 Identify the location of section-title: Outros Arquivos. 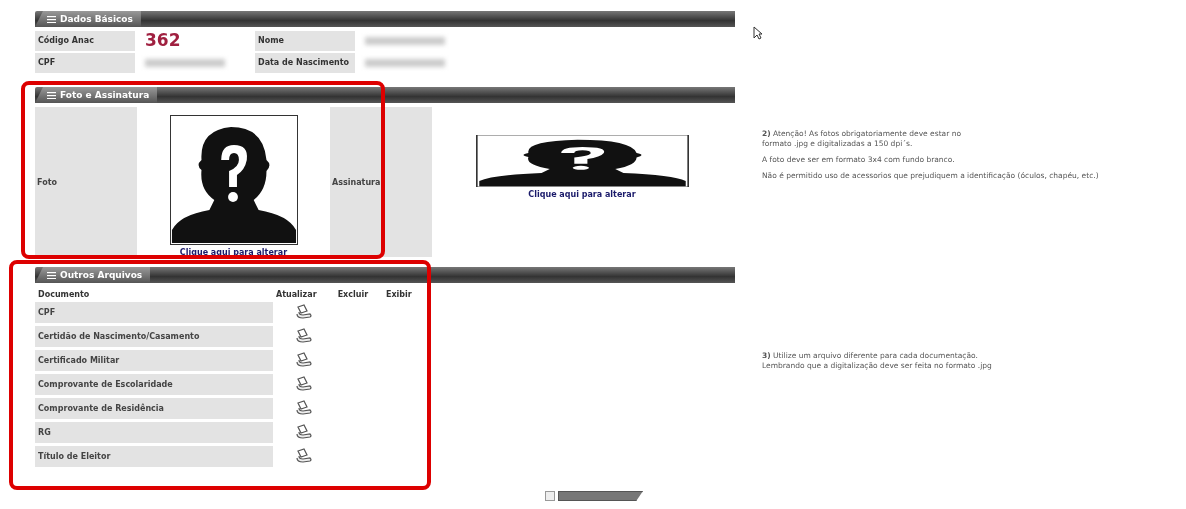
(101, 275).